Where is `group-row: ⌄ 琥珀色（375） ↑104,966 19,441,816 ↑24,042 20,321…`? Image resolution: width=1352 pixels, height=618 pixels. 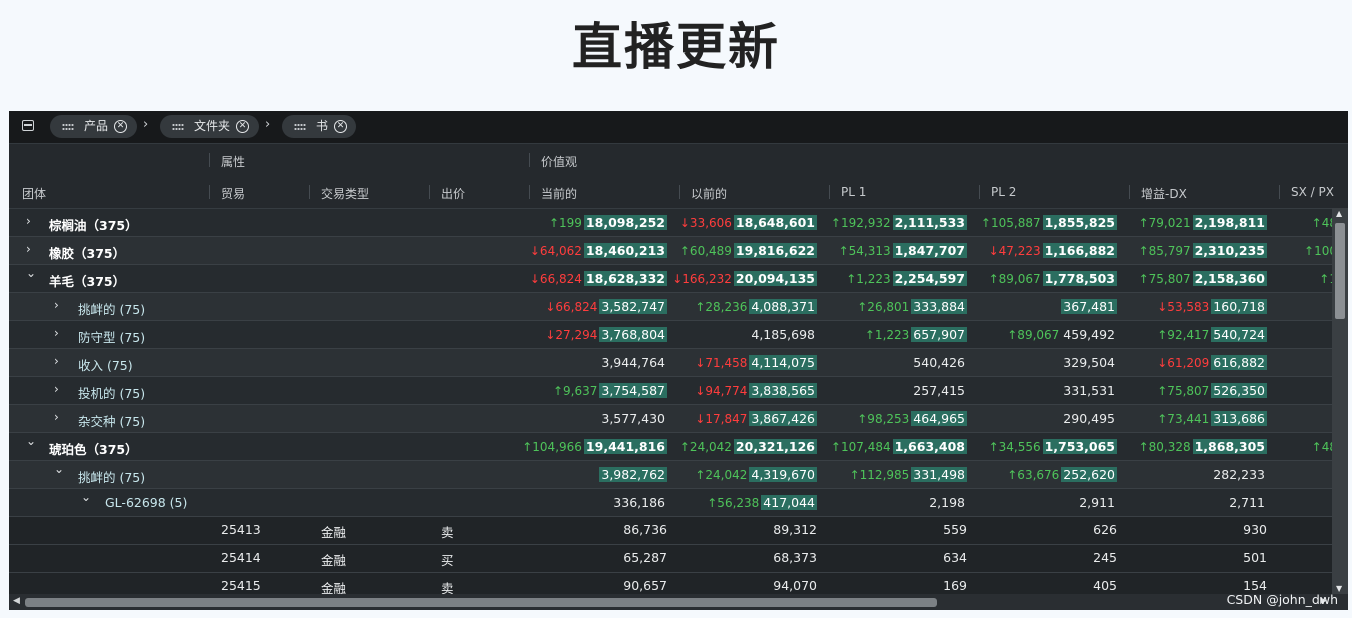 group-row: ⌄ 琥珀色（375） ↑104,966 19,441,816 ↑24,042 20,321… is located at coordinates (673, 447).